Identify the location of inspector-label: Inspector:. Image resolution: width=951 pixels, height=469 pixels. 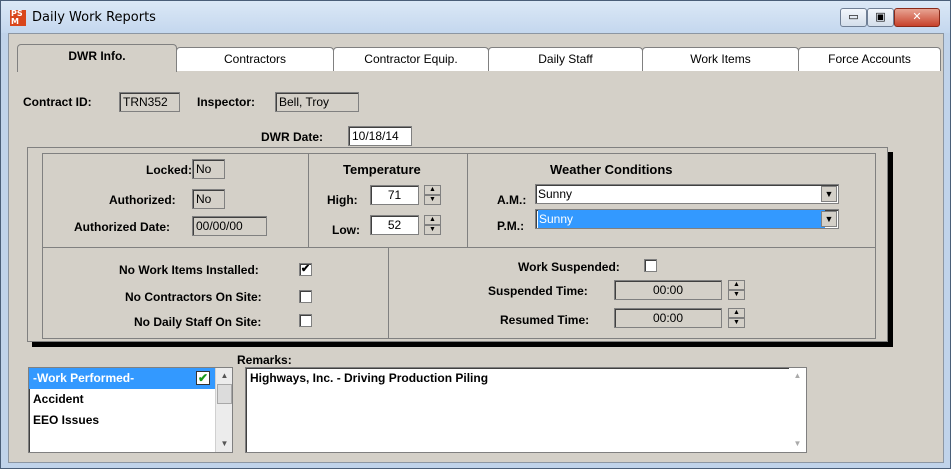
(226, 102).